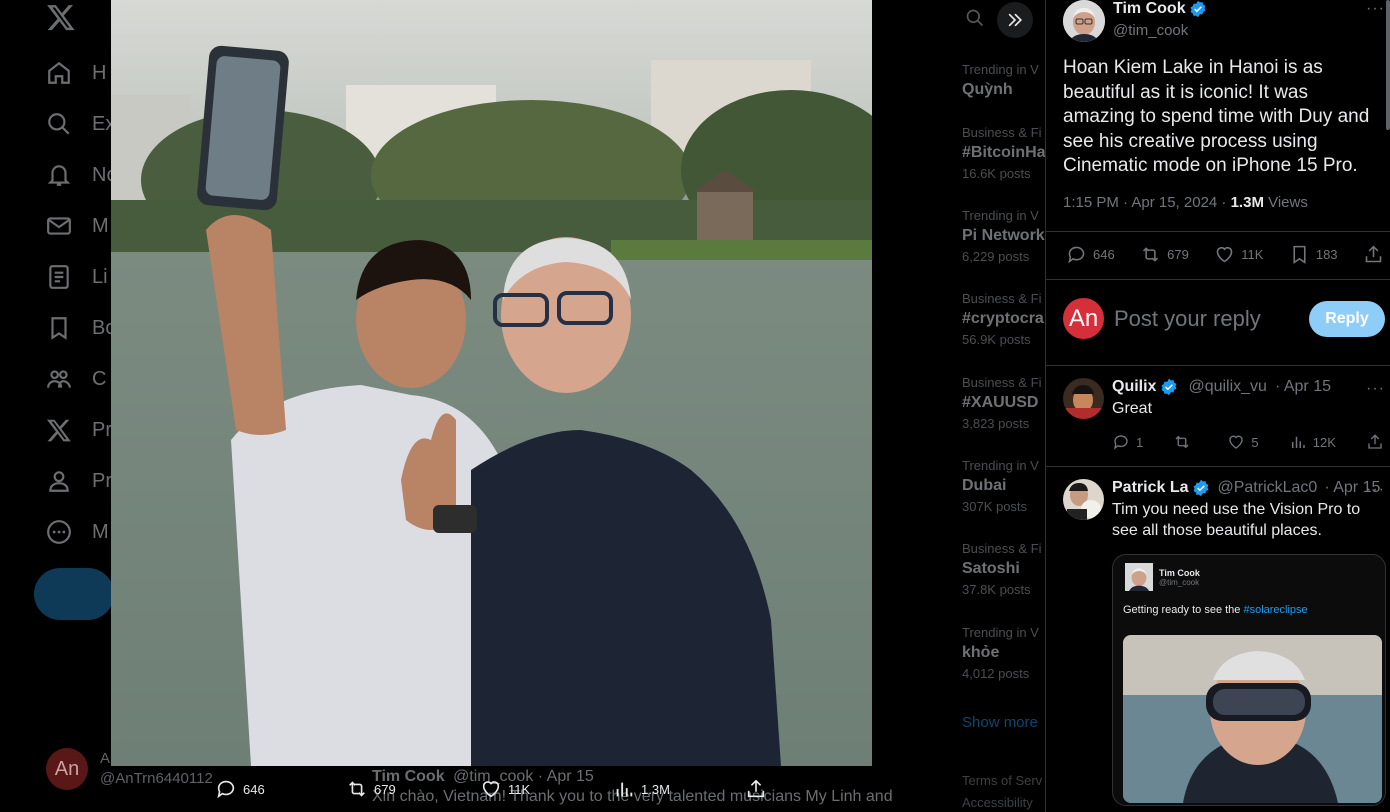  I want to click on nav-lists: Li, so click(77, 277).